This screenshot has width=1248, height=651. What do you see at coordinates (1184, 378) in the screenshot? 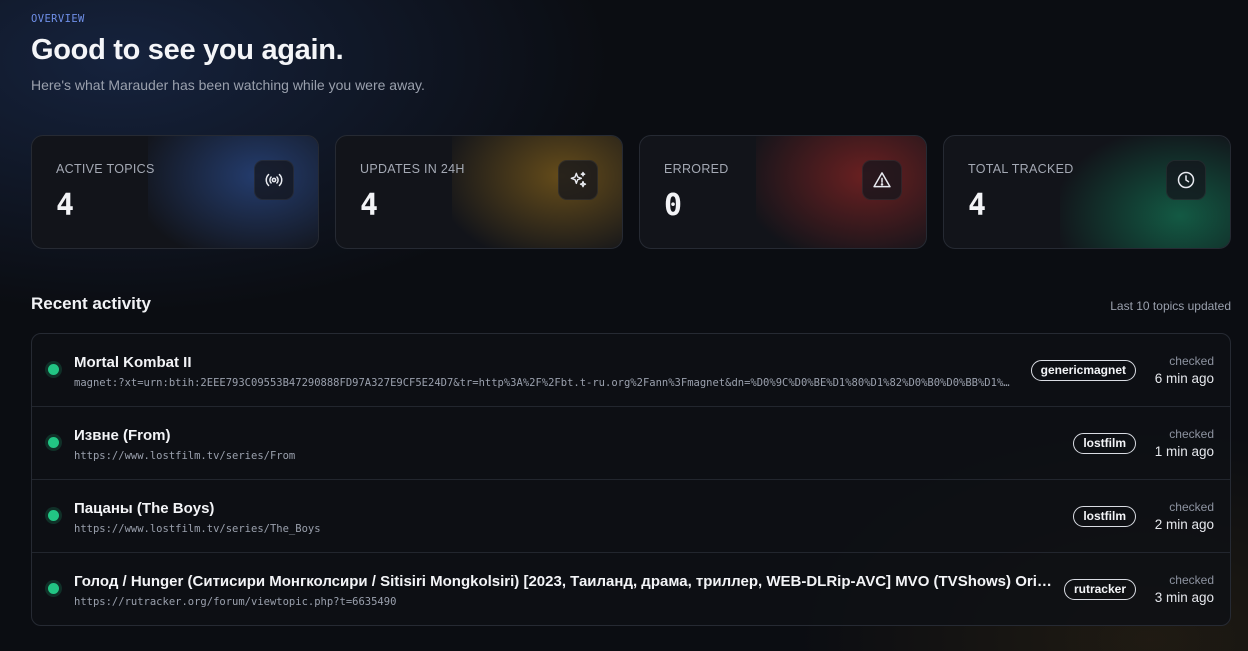
I see `checked-time: 6 min ago` at bounding box center [1184, 378].